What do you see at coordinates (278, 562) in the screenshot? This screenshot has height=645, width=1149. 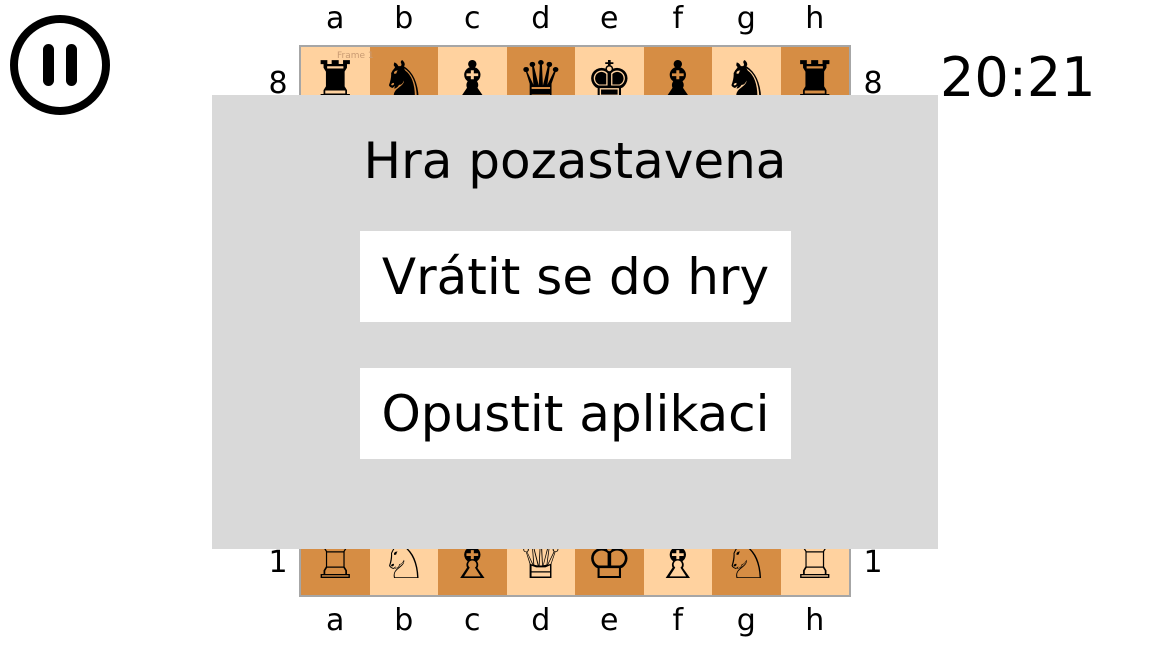 I see `rank-label-1-left: 1` at bounding box center [278, 562].